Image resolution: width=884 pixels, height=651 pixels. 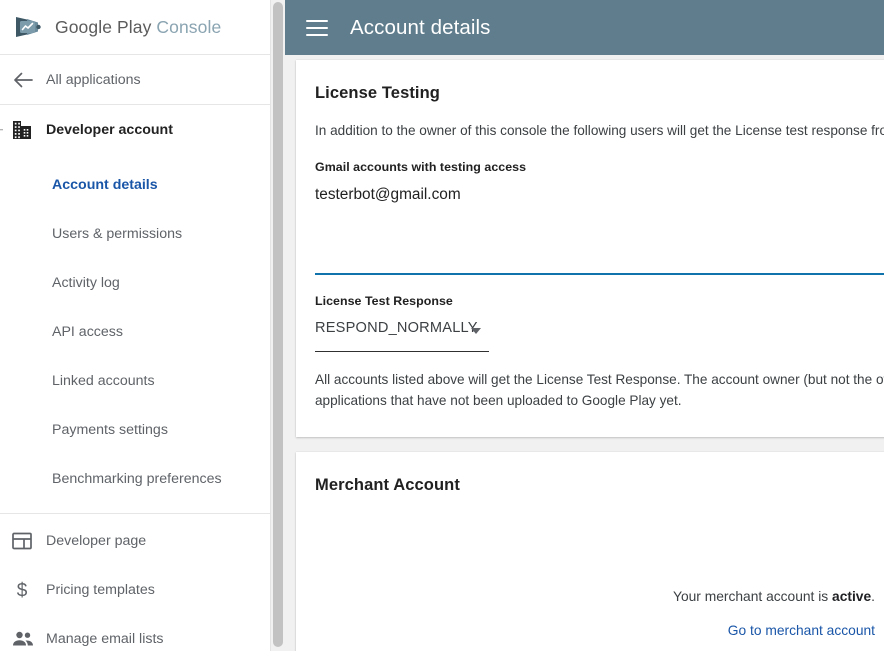 What do you see at coordinates (873, 596) in the screenshot?
I see `merchant-status-suffix: .` at bounding box center [873, 596].